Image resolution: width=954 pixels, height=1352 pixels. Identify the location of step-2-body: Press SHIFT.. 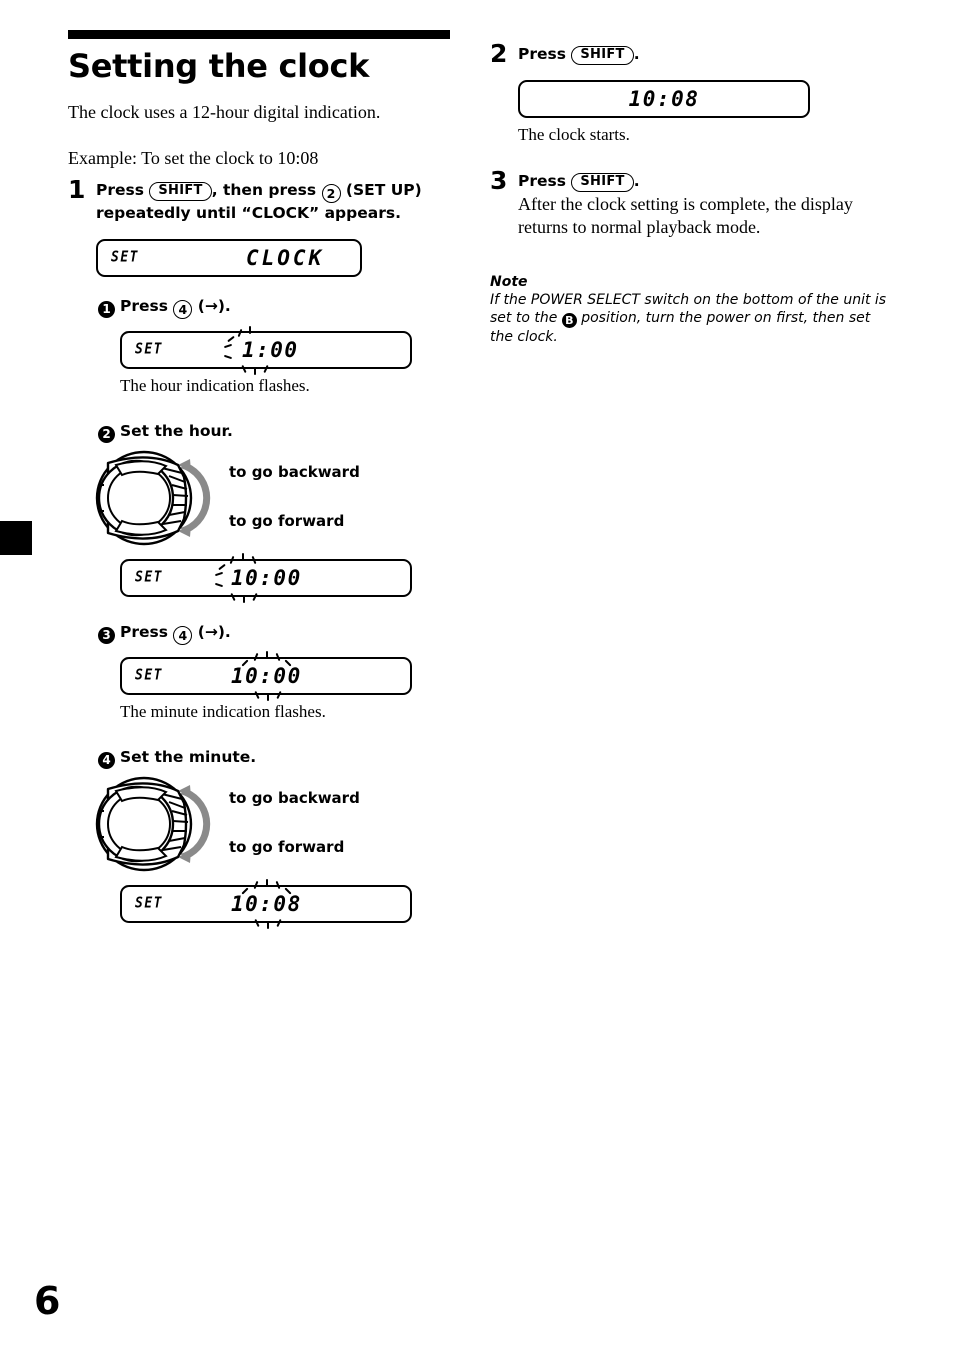
(704, 54).